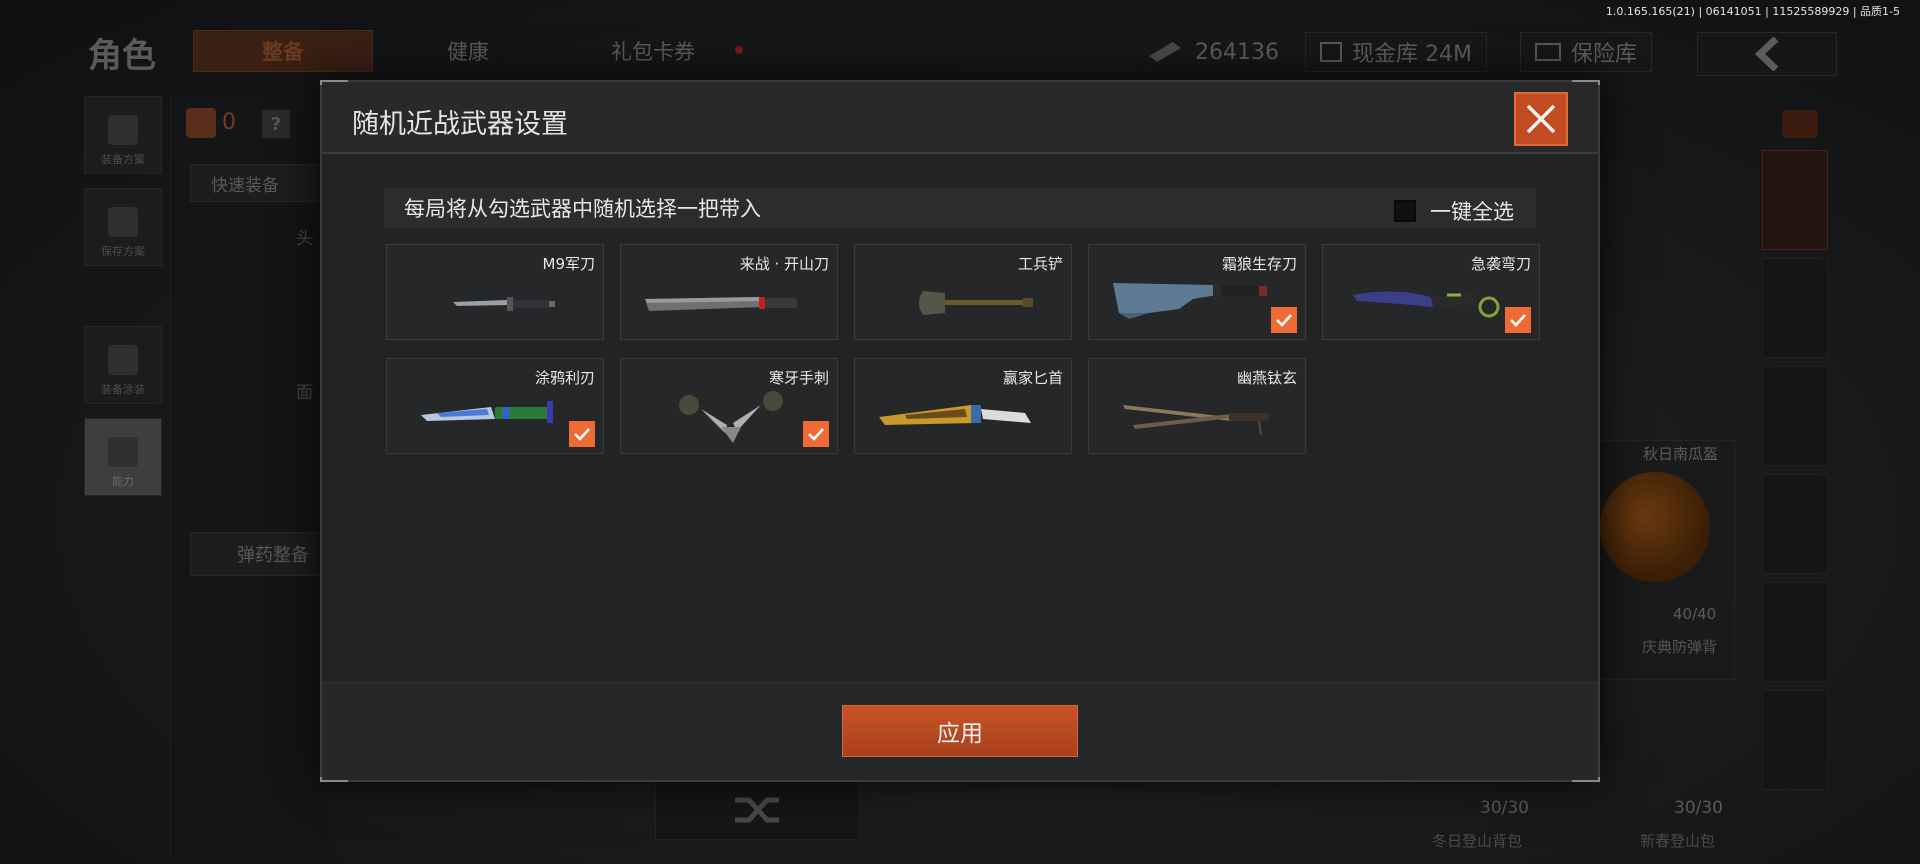 The height and width of the screenshot is (864, 1920). What do you see at coordinates (739, 50) in the screenshot?
I see `notification-dot` at bounding box center [739, 50].